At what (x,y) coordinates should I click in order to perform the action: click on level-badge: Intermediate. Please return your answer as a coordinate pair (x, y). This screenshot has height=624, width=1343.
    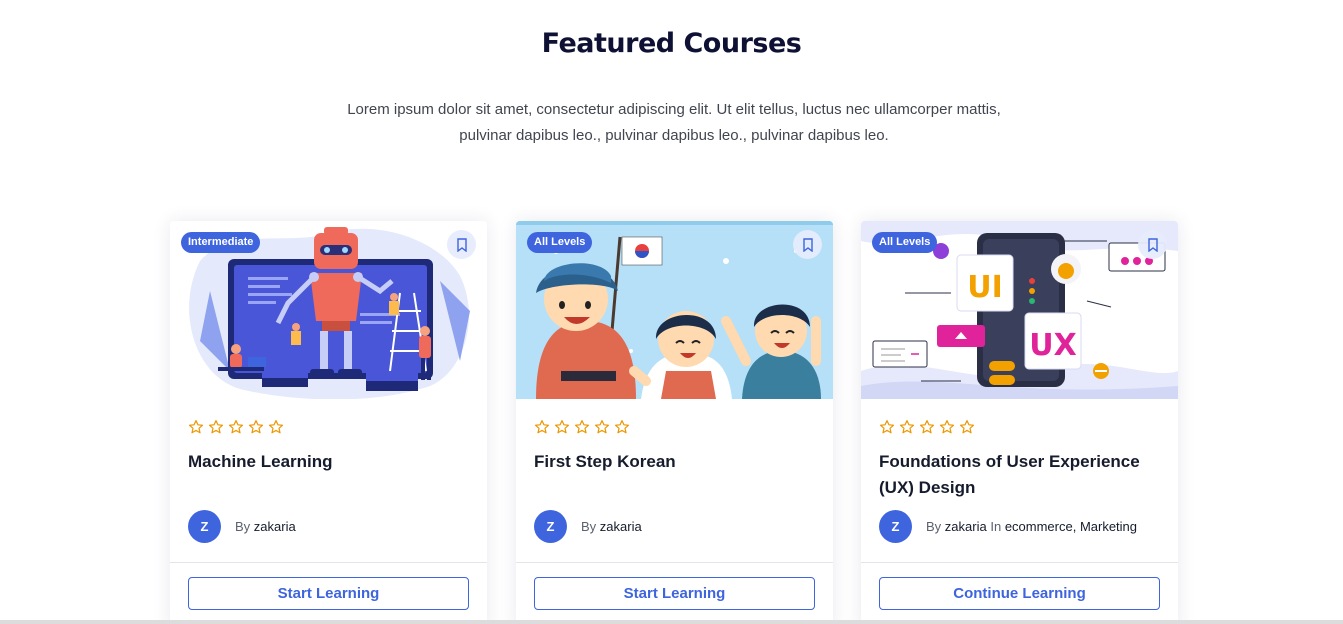
    Looking at the image, I should click on (221, 242).